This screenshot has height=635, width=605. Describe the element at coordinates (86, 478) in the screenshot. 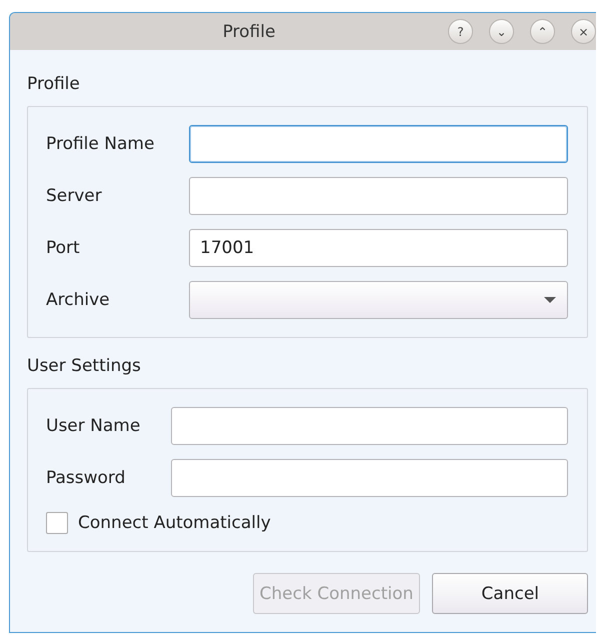

I see `field-label: Password` at that location.